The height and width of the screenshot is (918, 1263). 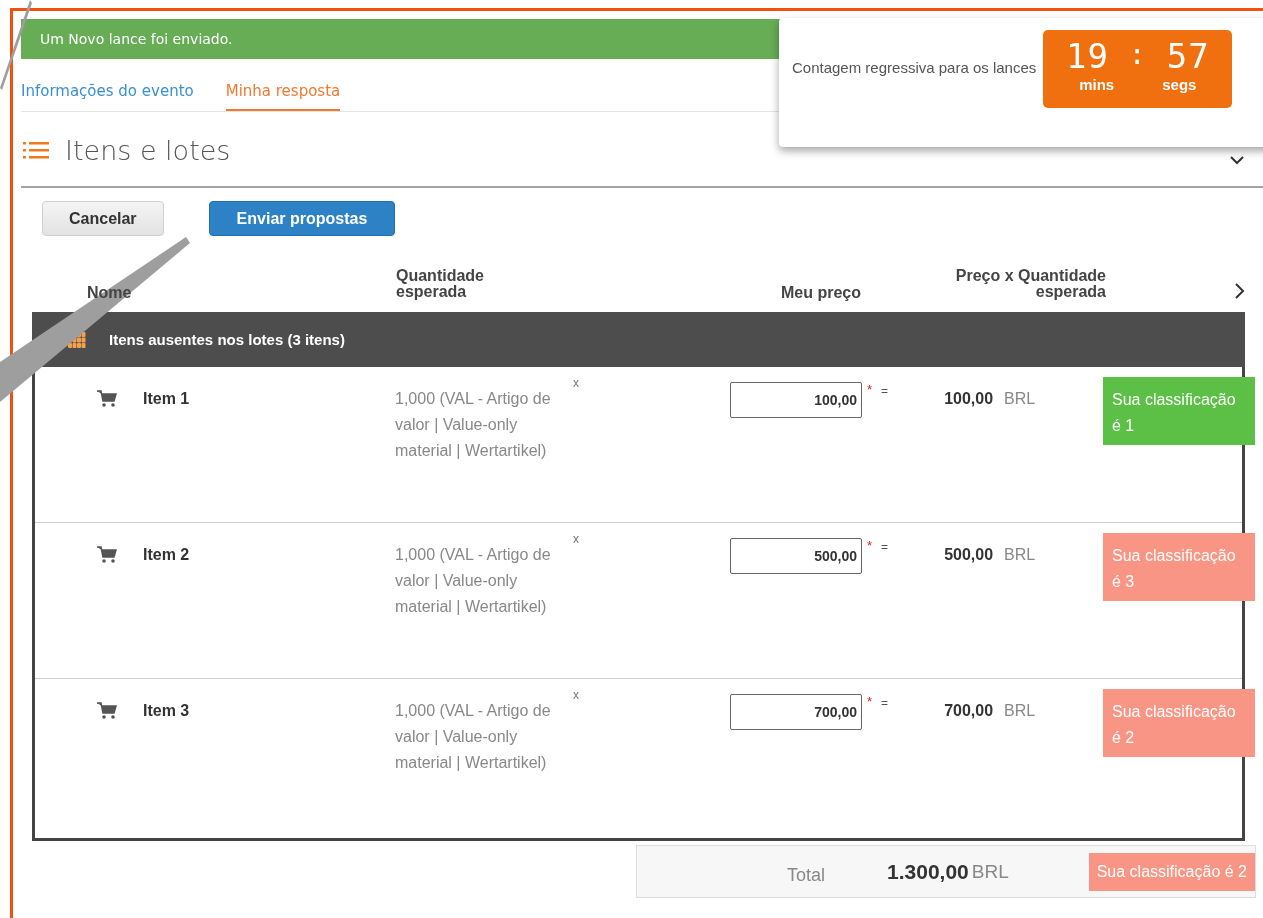 What do you see at coordinates (796, 556) in the screenshot?
I see `price-input: 500,00` at bounding box center [796, 556].